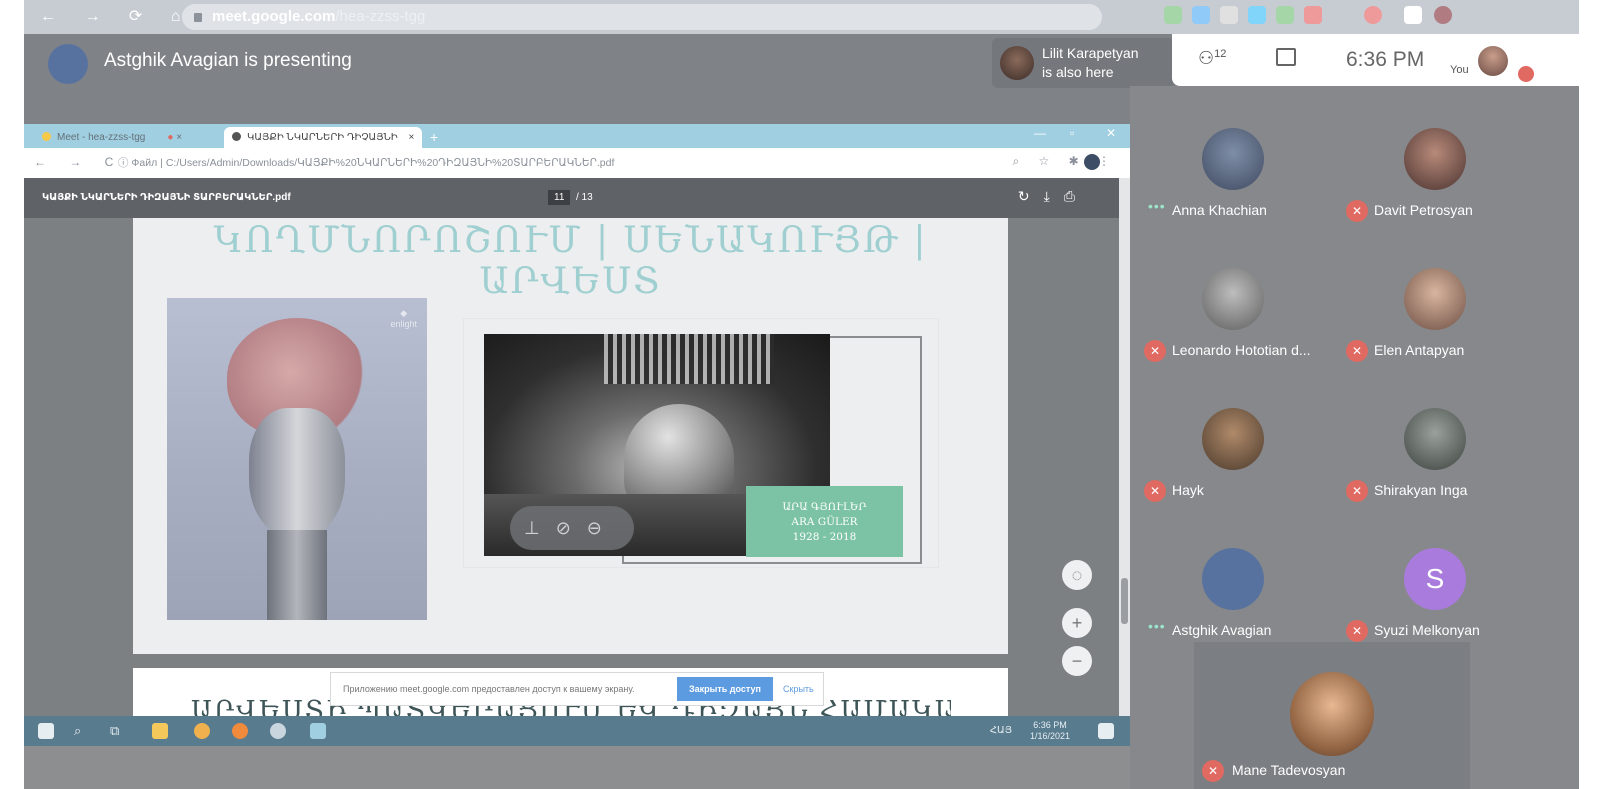  What do you see at coordinates (1090, 53) in the screenshot?
I see `also-here-name: Lilit Karapetyan` at bounding box center [1090, 53].